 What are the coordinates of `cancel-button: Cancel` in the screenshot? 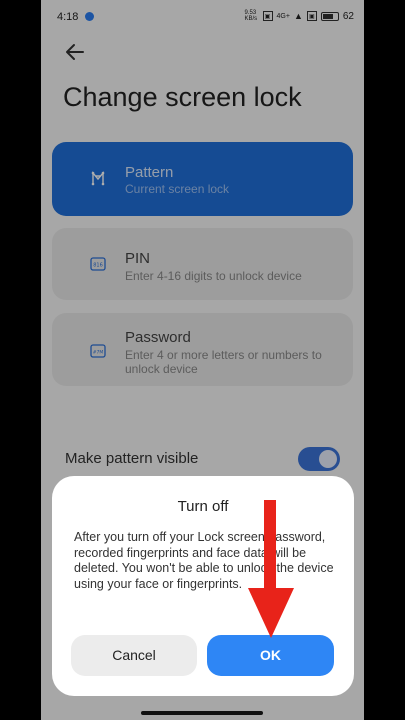 It's located at (134, 655).